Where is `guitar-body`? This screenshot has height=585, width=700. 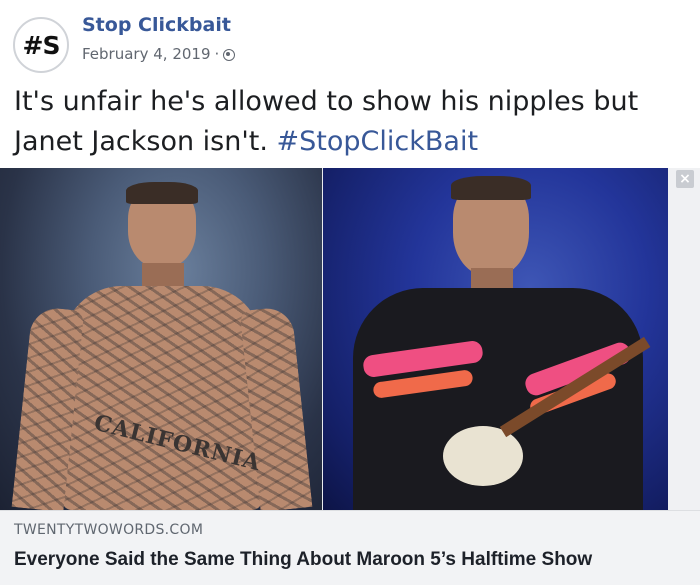 guitar-body is located at coordinates (483, 456).